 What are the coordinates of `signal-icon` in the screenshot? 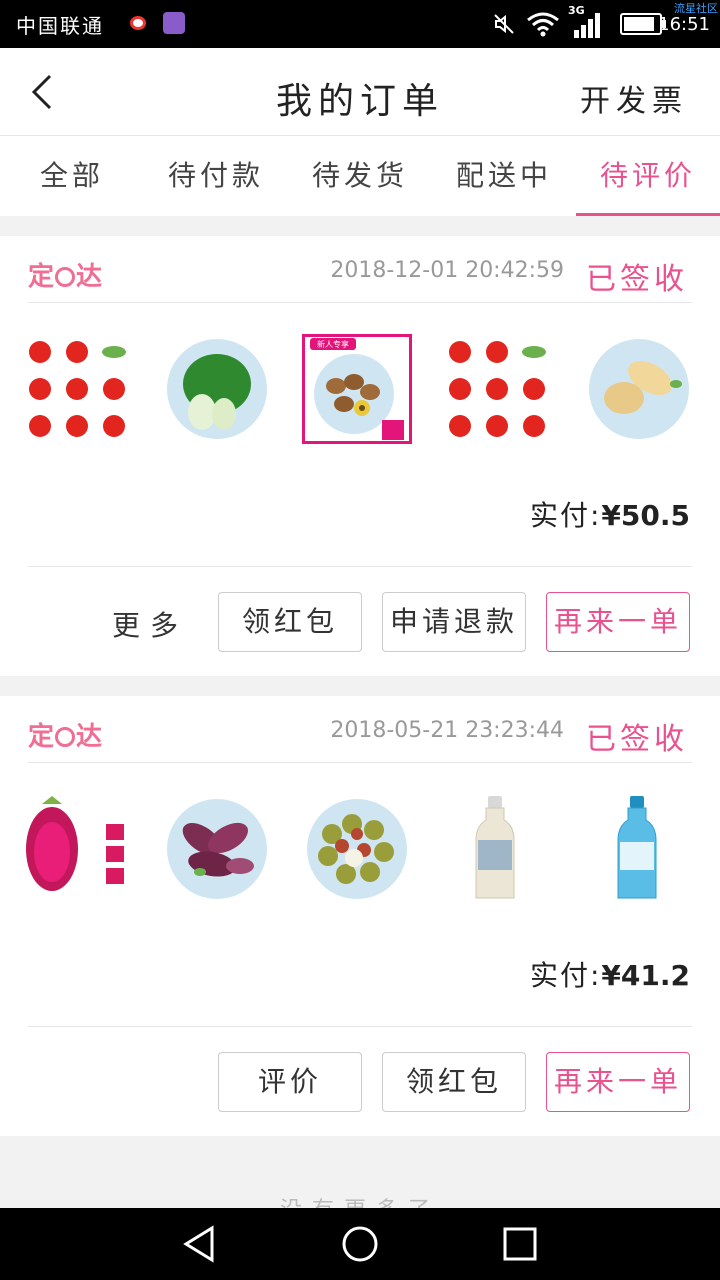 It's located at (587, 25).